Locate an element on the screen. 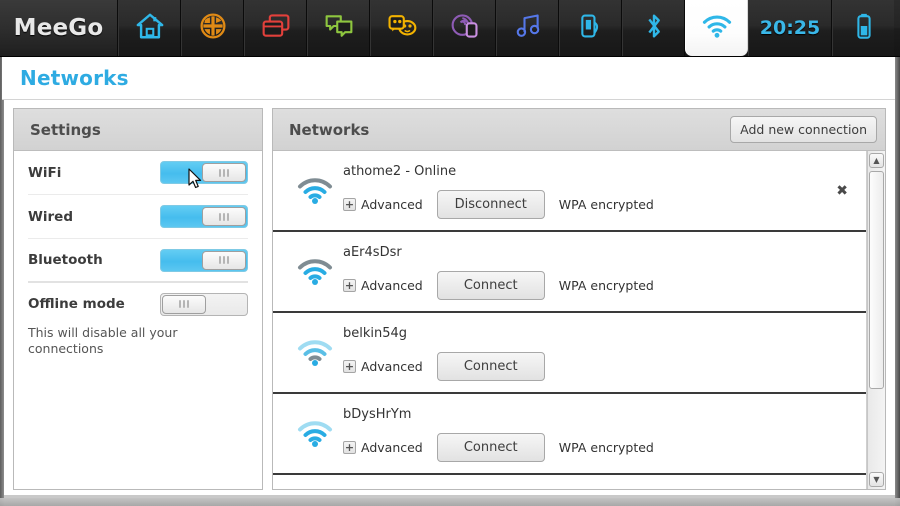 The width and height of the screenshot is (900, 506). toolbar-item-networks is located at coordinates (716, 28).